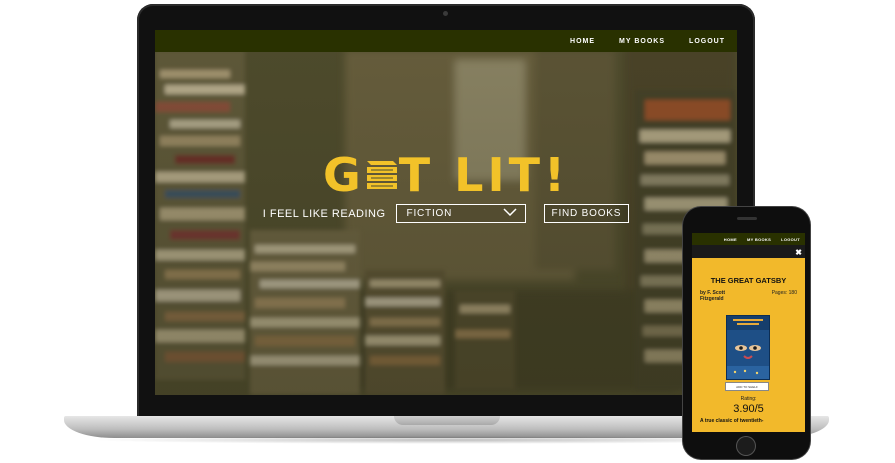 This screenshot has width=895, height=463. Describe the element at coordinates (748, 347) in the screenshot. I see `book-cover-image` at that location.